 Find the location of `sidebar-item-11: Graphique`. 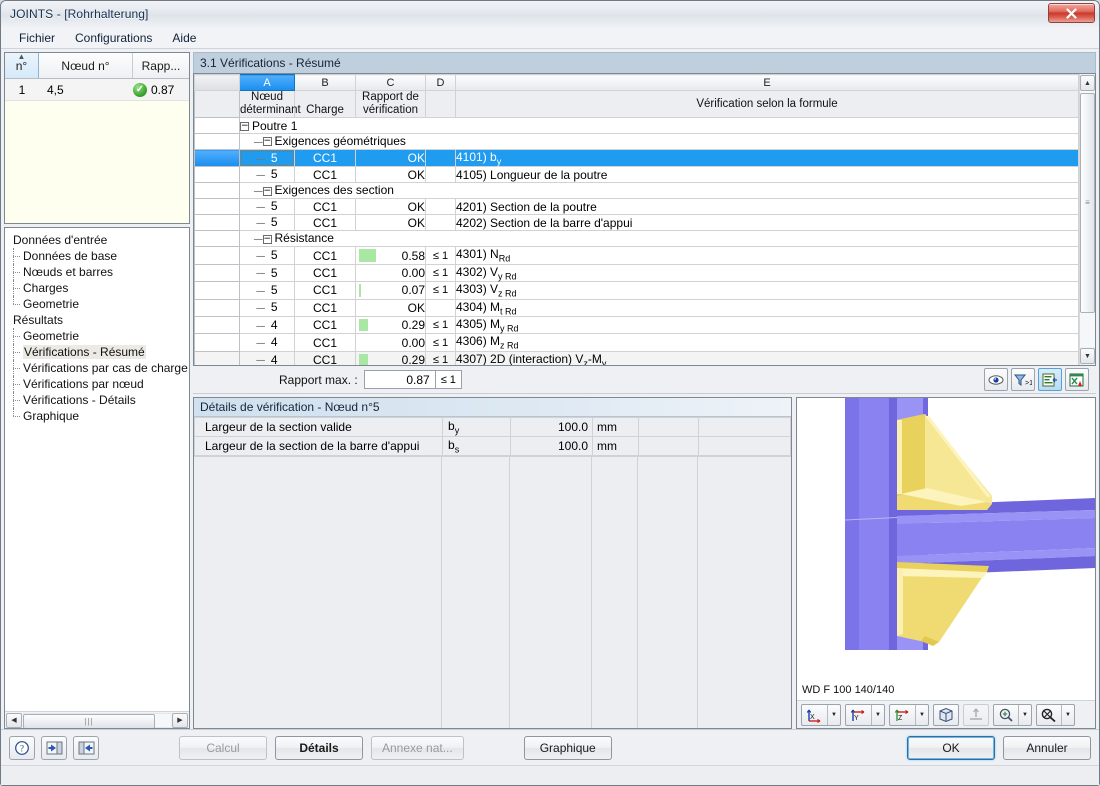

sidebar-item-11: Graphique is located at coordinates (100, 416).